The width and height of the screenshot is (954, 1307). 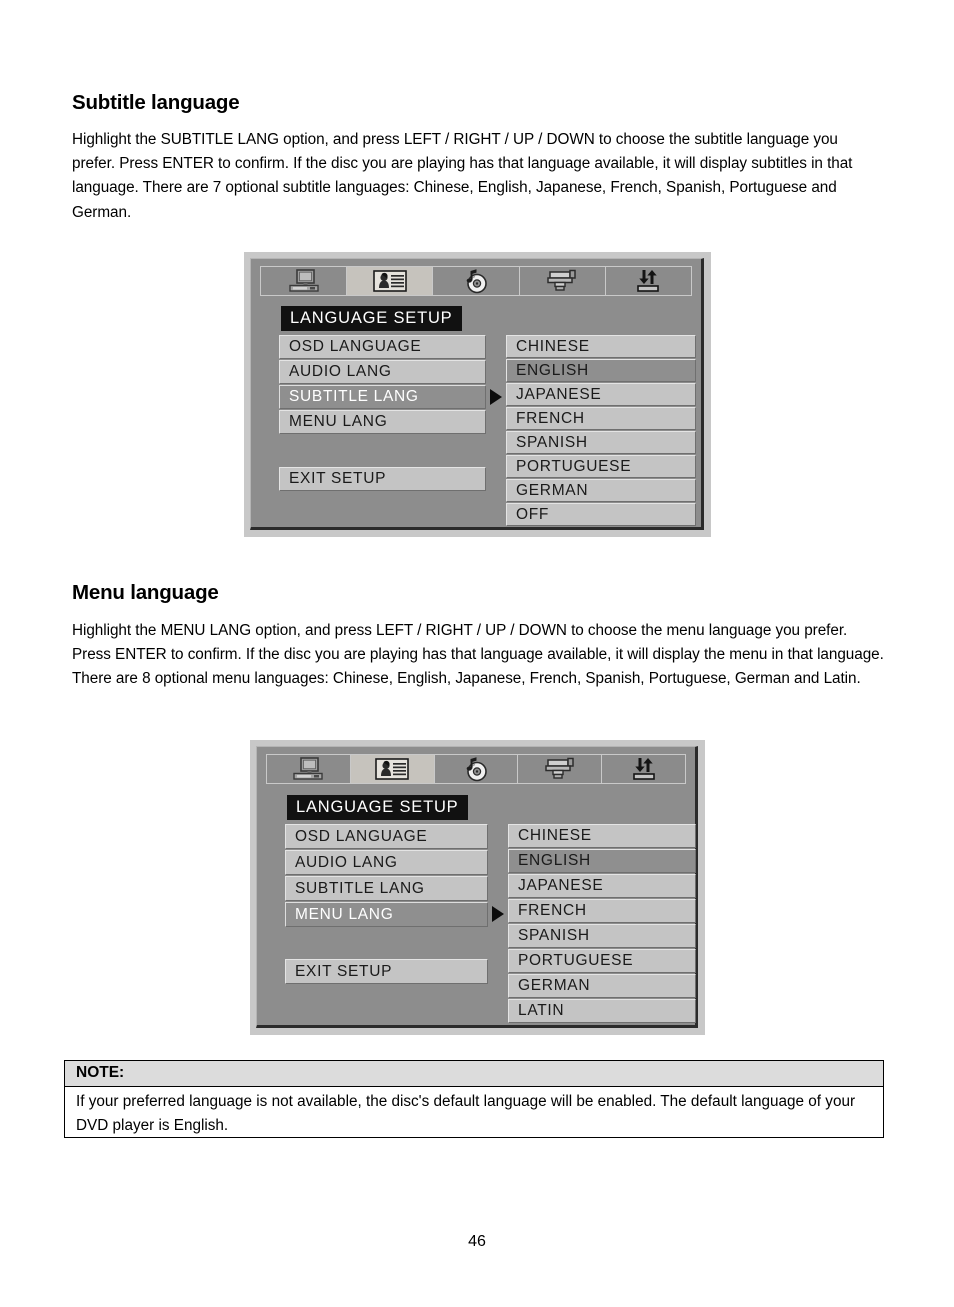 I want to click on page-number: 46, so click(x=477, y=1241).